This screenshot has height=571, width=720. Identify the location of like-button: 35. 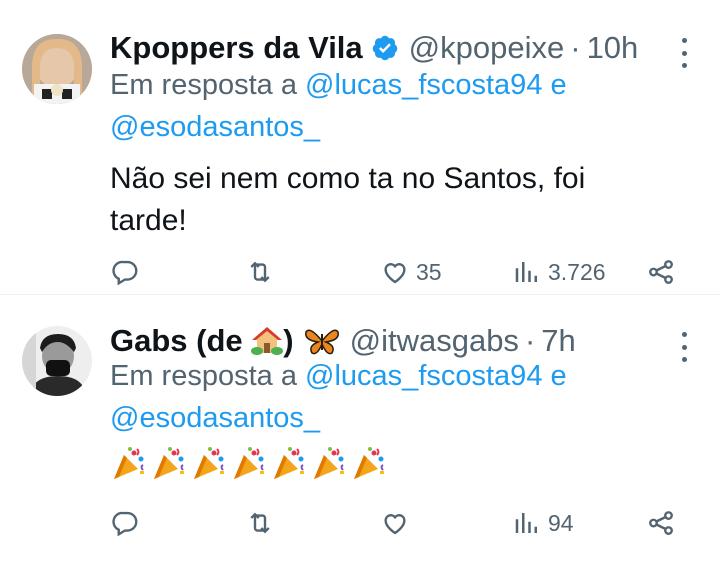
(411, 272).